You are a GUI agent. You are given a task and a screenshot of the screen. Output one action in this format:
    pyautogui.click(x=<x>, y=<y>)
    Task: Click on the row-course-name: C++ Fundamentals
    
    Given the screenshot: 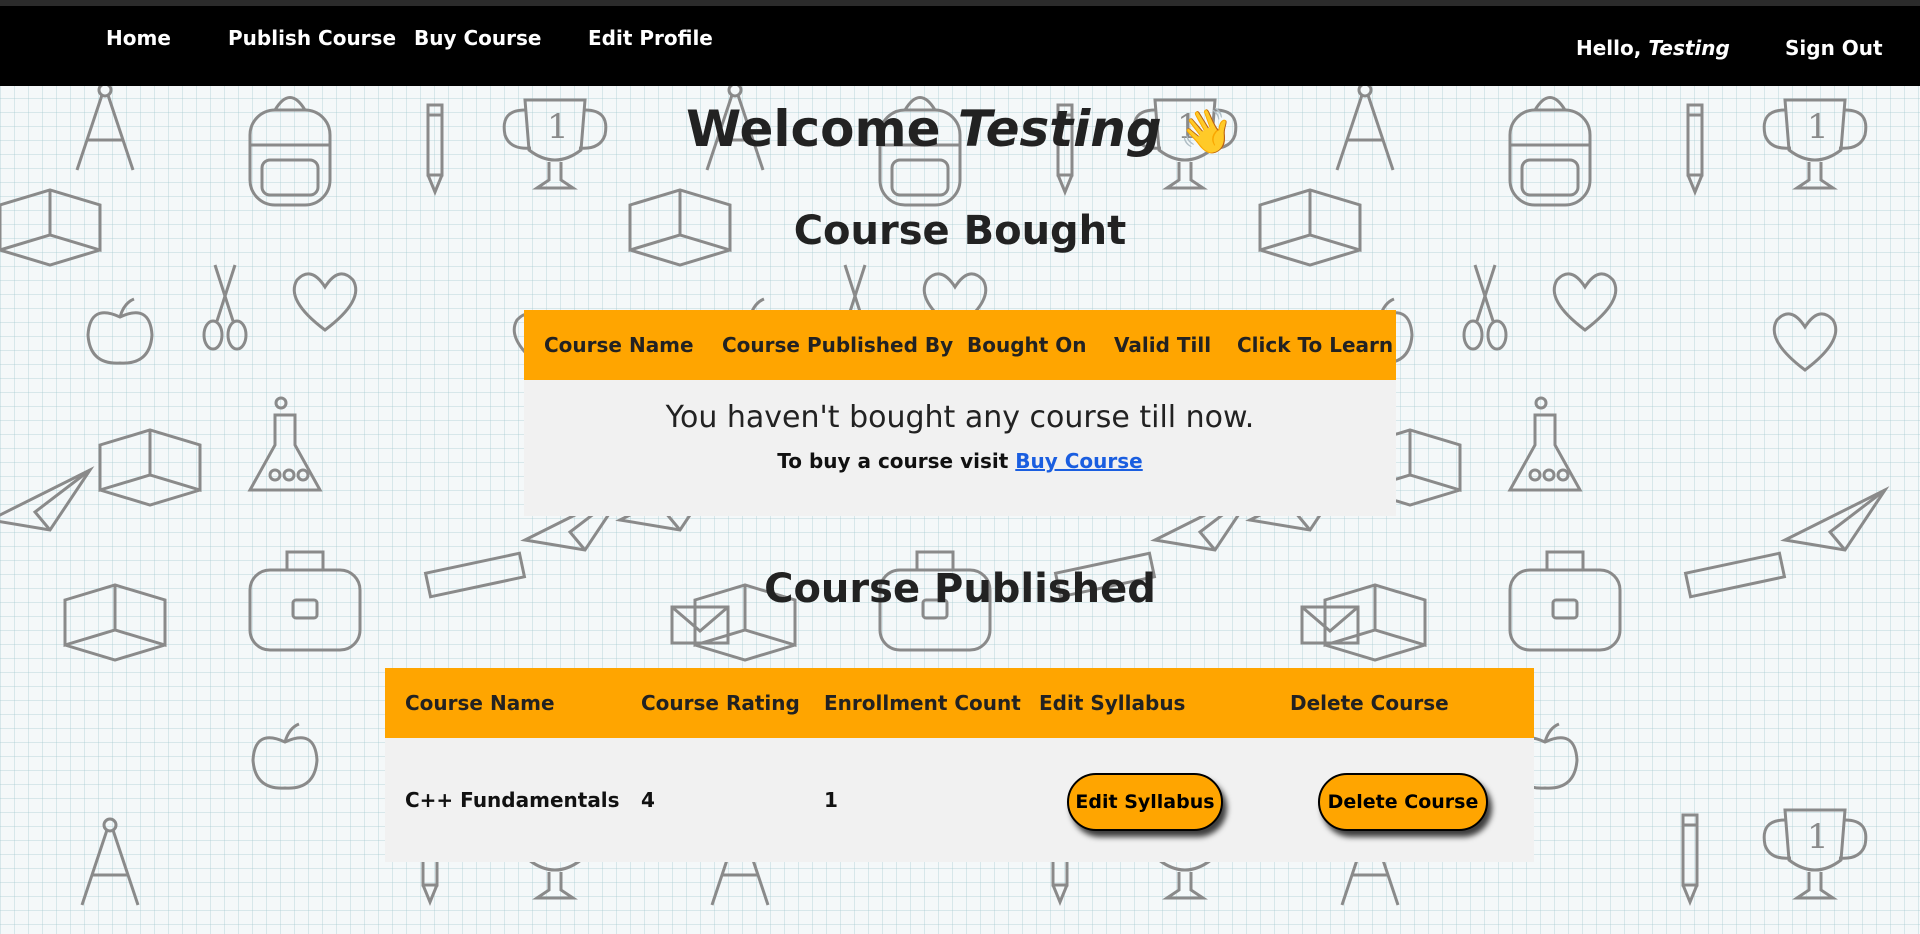 What is the action you would take?
    pyautogui.click(x=512, y=800)
    